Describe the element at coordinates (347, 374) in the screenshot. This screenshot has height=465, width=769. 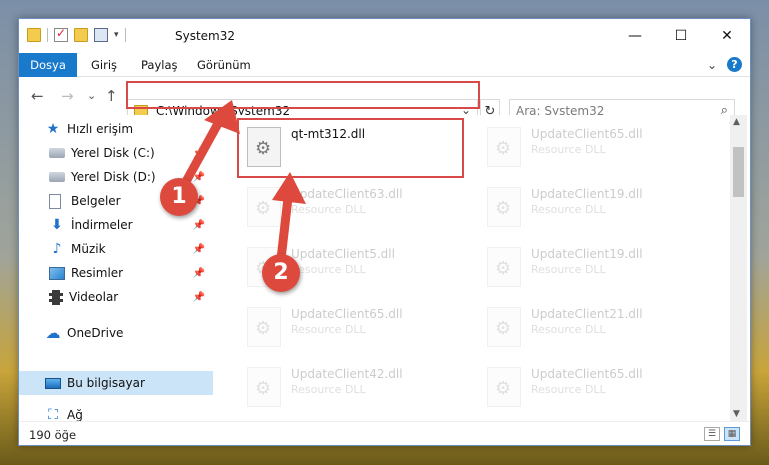
I see `file-name: UpdateClient42.dll` at that location.